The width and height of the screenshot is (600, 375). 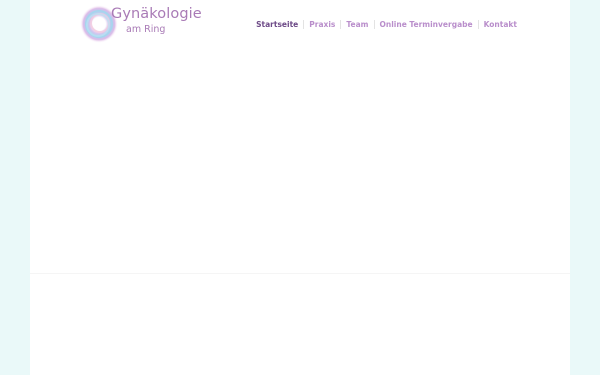 I want to click on nav-item-team: Team, so click(x=357, y=24).